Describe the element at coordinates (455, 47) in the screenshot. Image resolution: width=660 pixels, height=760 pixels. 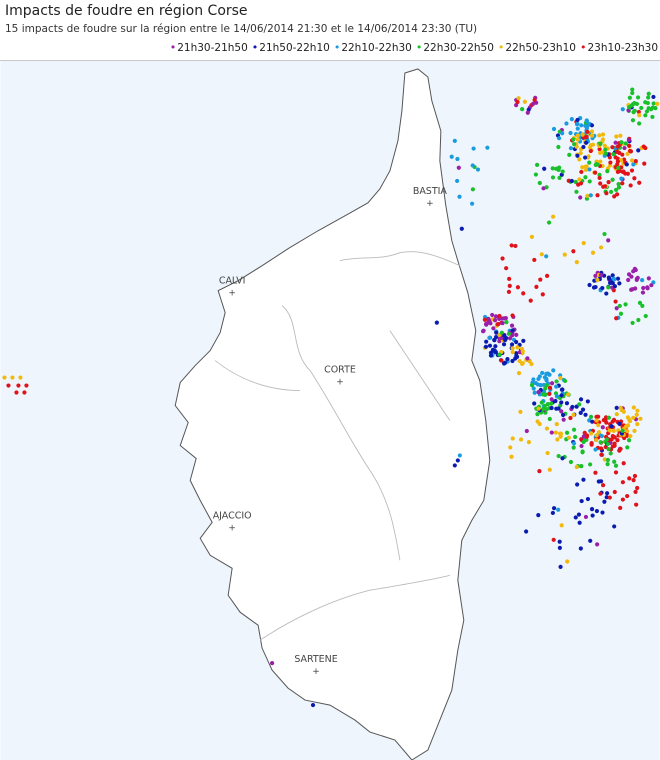
I see `legend-item-3: • 22h30-22h50` at that location.